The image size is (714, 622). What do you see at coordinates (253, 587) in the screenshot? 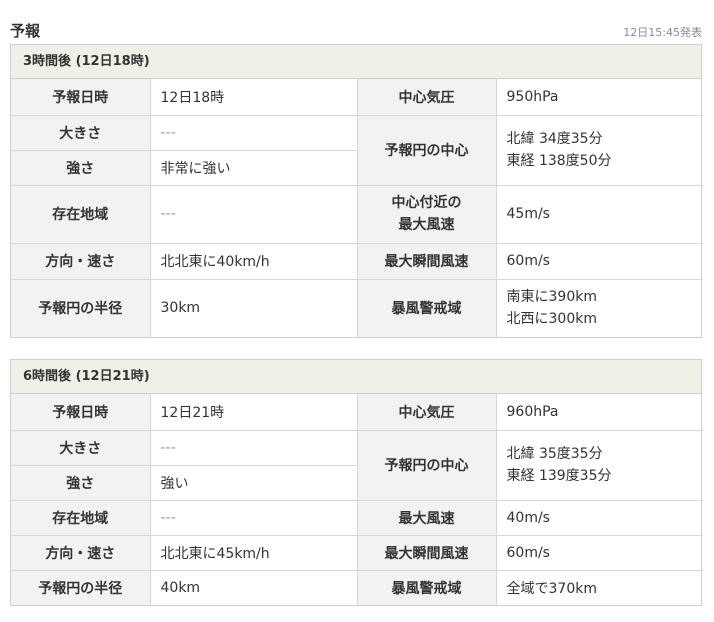
I see `radius-value: 40km` at bounding box center [253, 587].